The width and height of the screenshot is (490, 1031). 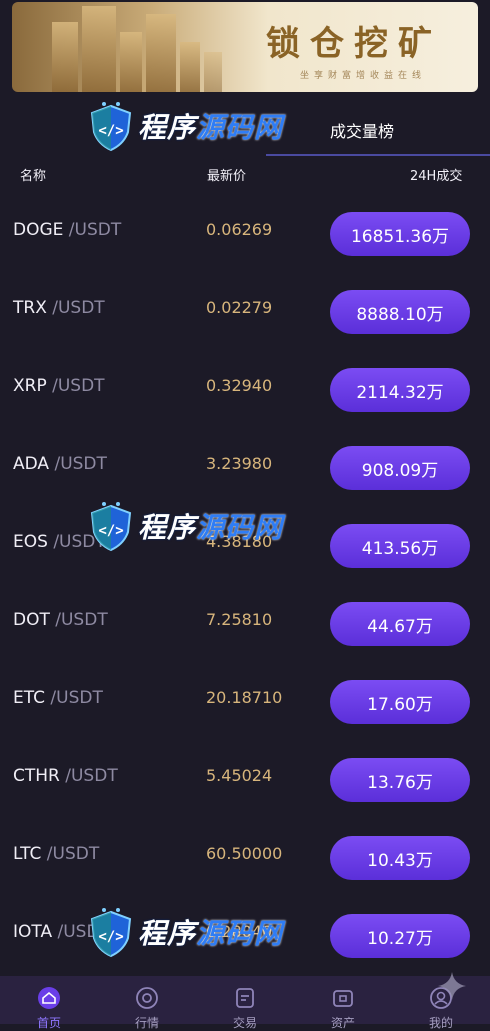 What do you see at coordinates (239, 229) in the screenshot?
I see `last-price: 0.06269` at bounding box center [239, 229].